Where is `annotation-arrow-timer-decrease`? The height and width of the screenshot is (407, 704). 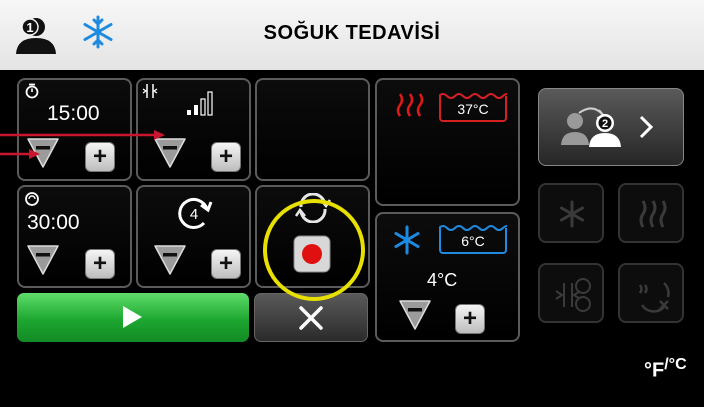
annotation-arrow-timer-decrease is located at coordinates (20, 154).